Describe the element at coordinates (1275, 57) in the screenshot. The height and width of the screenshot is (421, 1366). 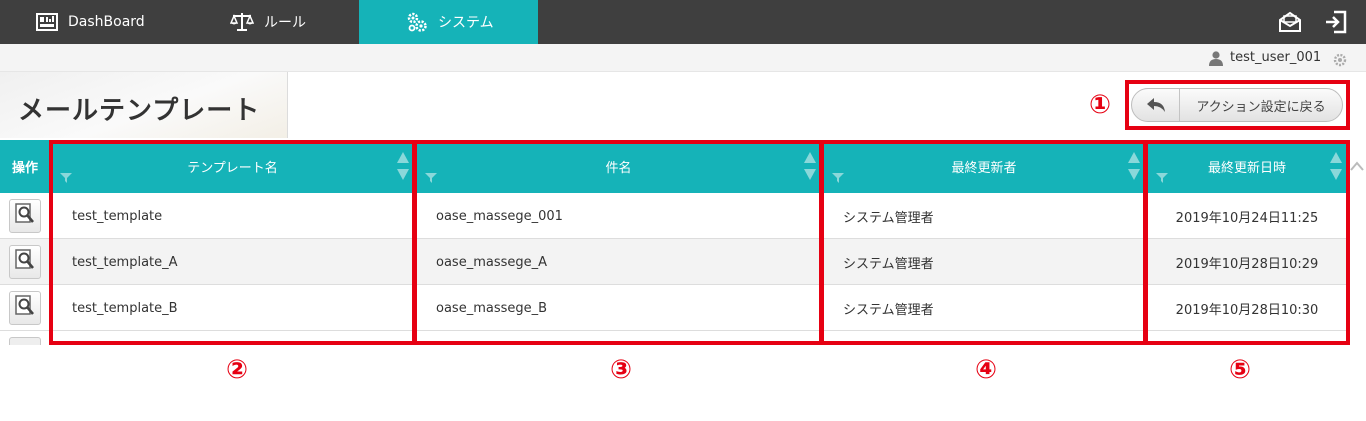
I see `user-name: test_user_001` at that location.